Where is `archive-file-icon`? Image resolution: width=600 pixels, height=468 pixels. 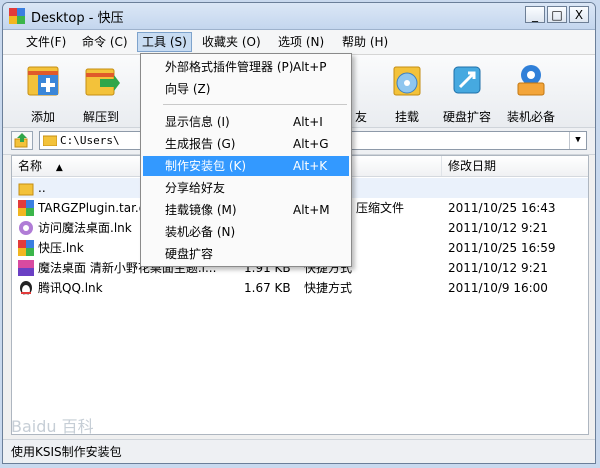 archive-file-icon is located at coordinates (26, 208).